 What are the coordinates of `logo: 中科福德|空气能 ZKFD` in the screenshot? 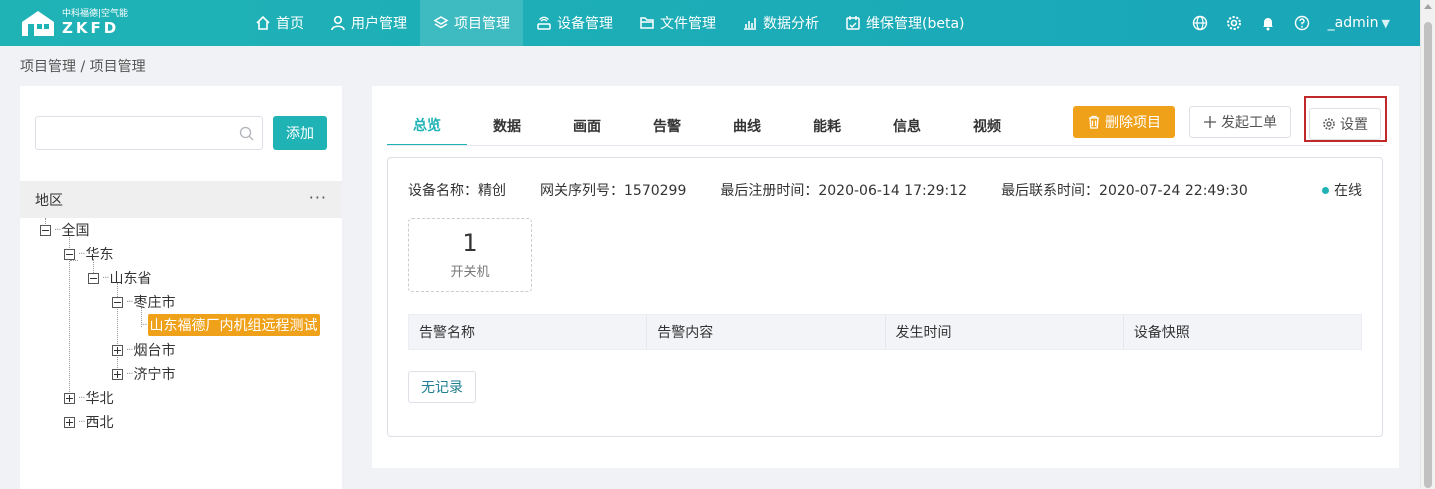 It's located at (77, 23).